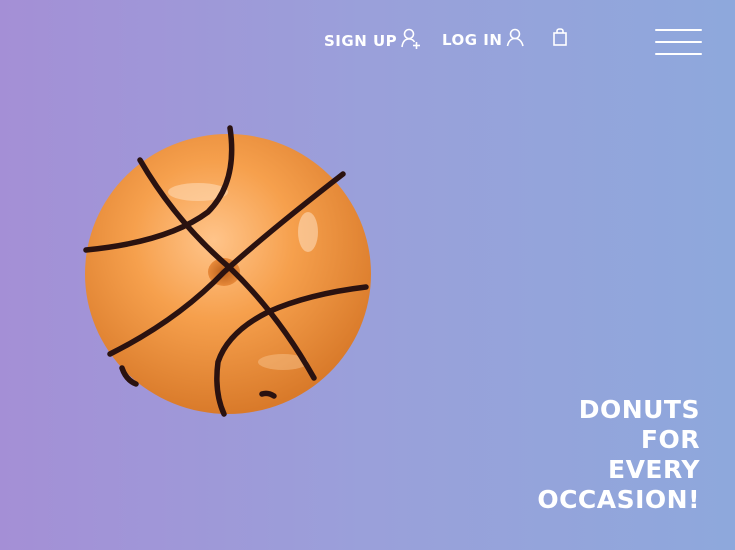 The image size is (735, 550). I want to click on shopping-bag-icon, so click(560, 39).